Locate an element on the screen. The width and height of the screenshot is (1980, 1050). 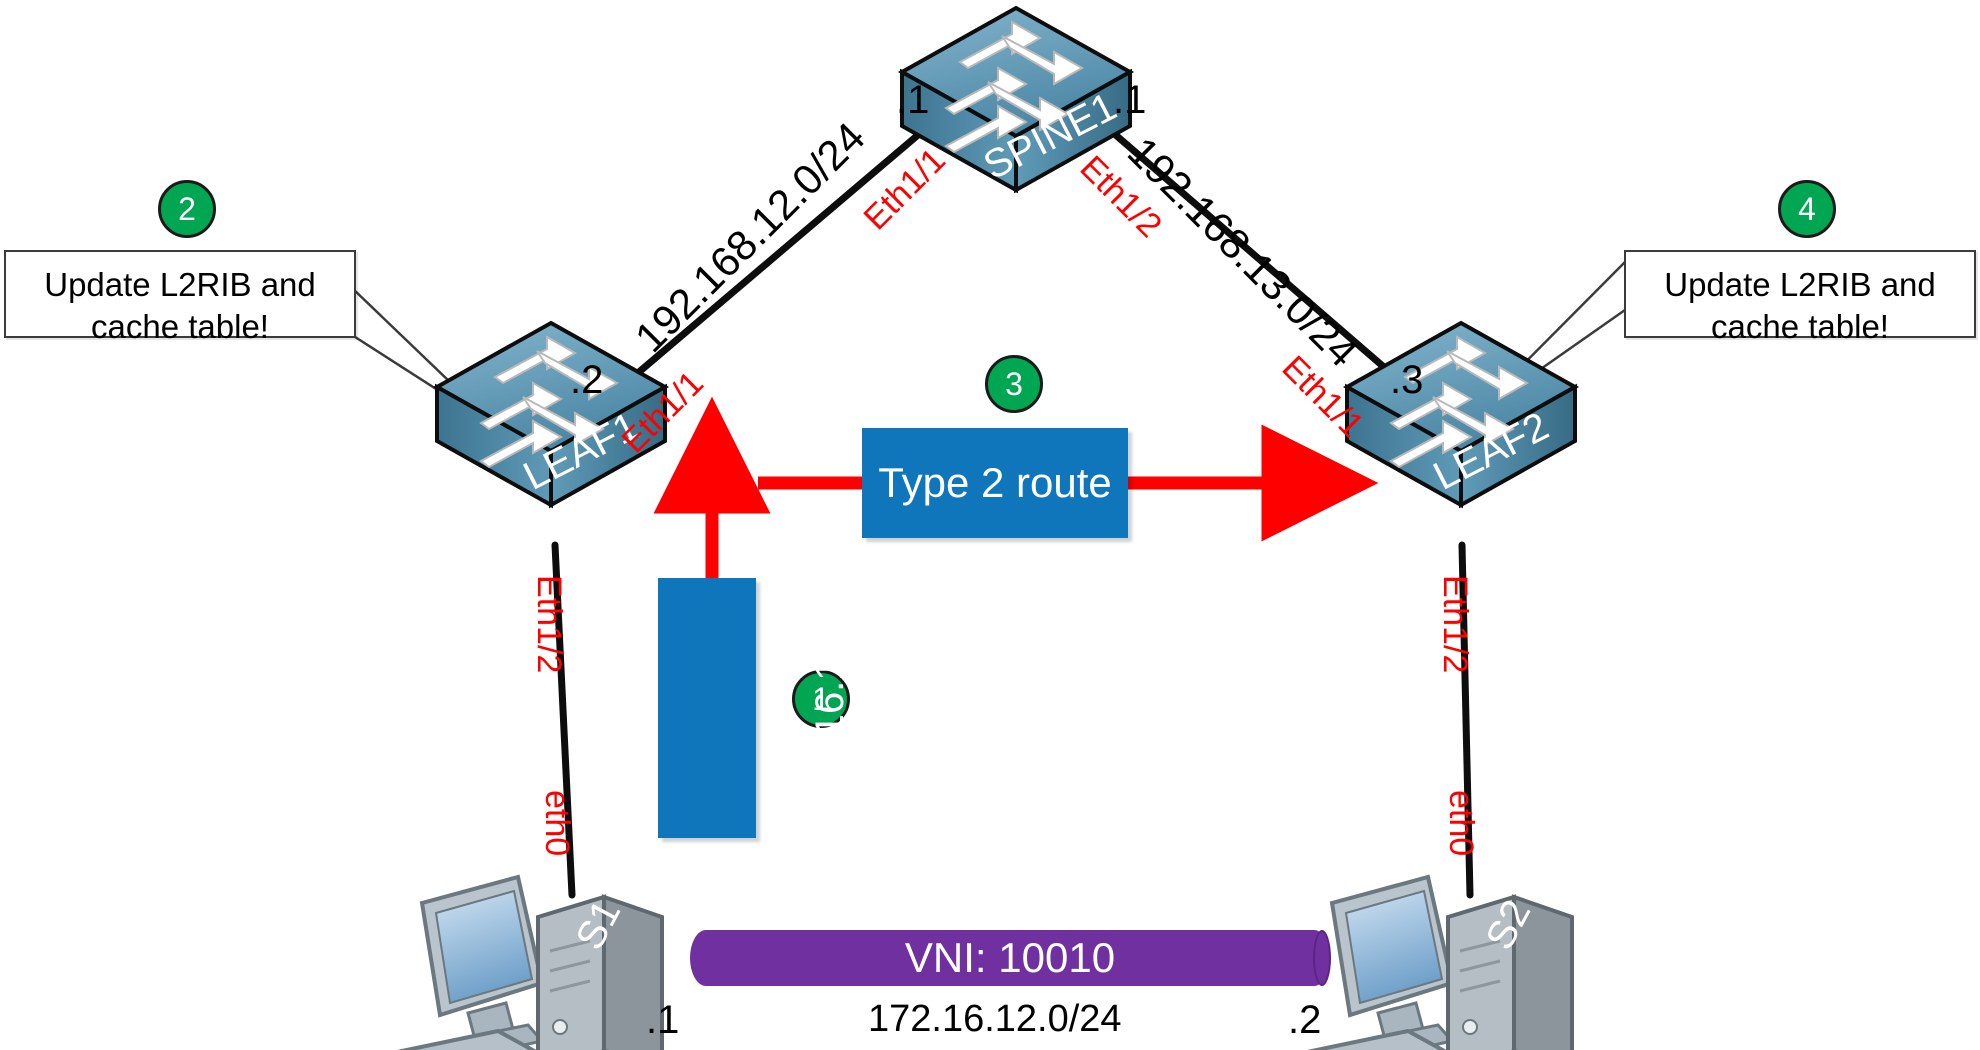
overlay-subnet-label: 172.16.12.0/24 is located at coordinates (995, 1019).